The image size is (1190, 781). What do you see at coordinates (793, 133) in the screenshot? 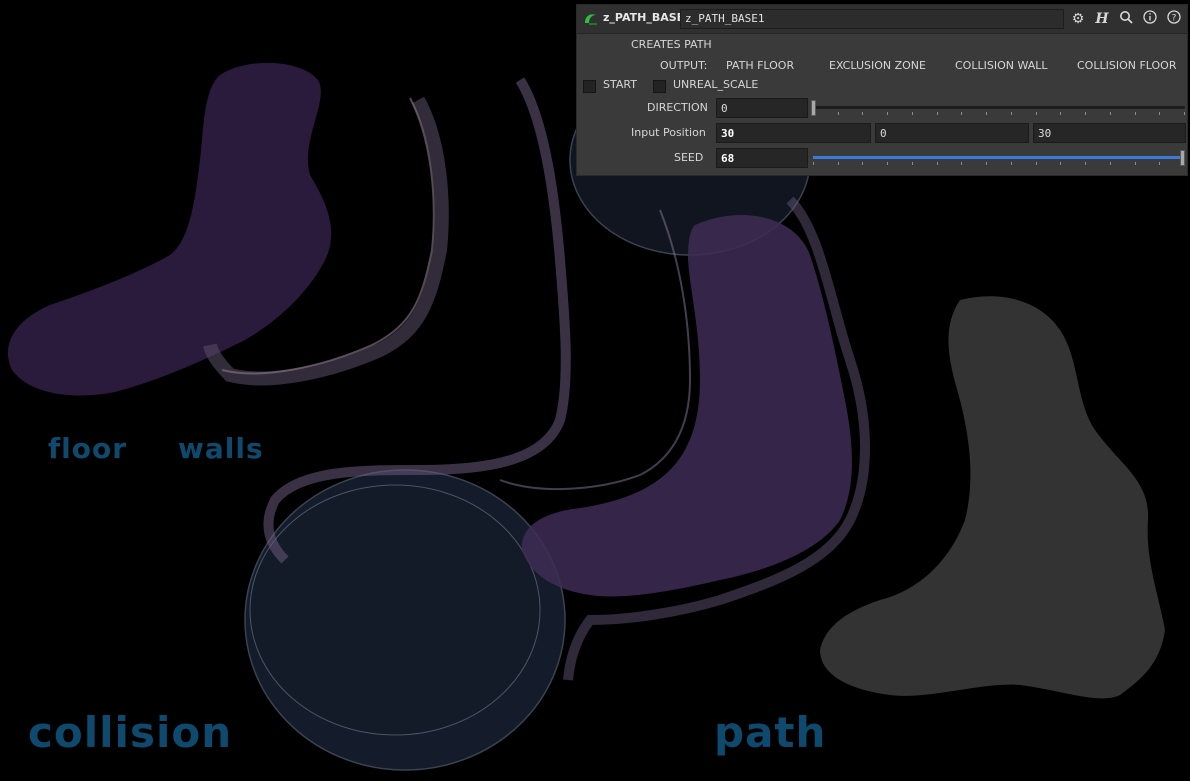
I see `input-position-x: 30` at bounding box center [793, 133].